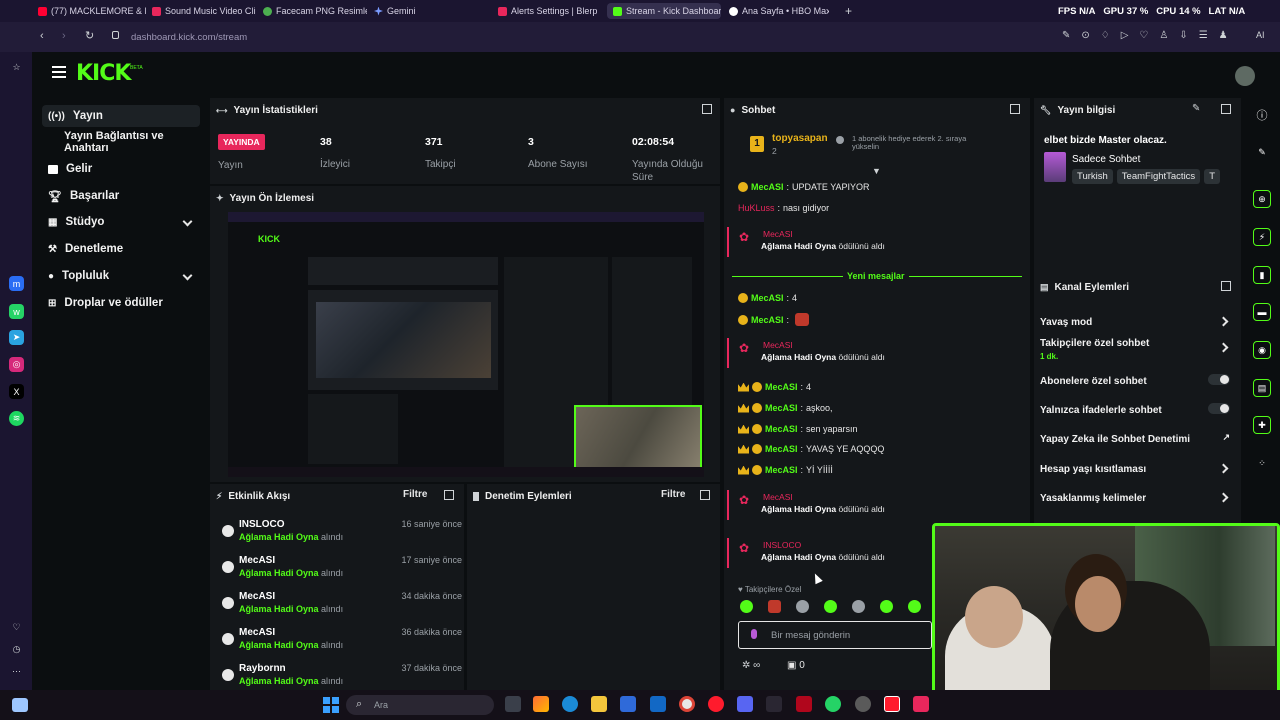  I want to click on info-icon: ⓘ, so click(1262, 115).